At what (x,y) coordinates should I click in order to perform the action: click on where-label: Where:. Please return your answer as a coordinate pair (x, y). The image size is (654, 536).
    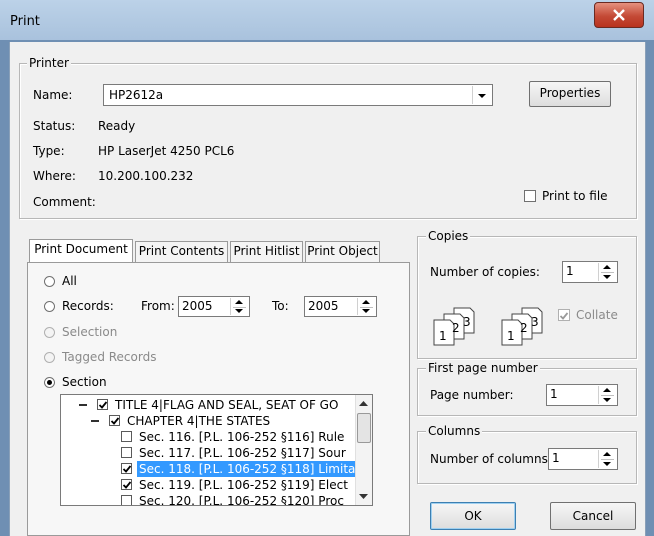
    Looking at the image, I should click on (54, 176).